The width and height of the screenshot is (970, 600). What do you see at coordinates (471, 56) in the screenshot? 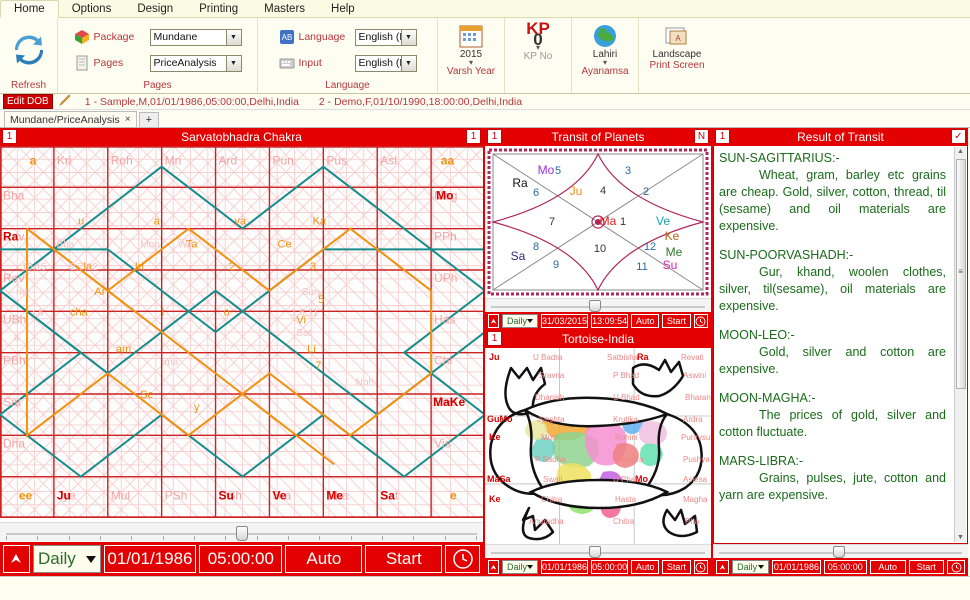
I see `varsh-year-button: 2015 ▾ Varsh Year` at bounding box center [471, 56].